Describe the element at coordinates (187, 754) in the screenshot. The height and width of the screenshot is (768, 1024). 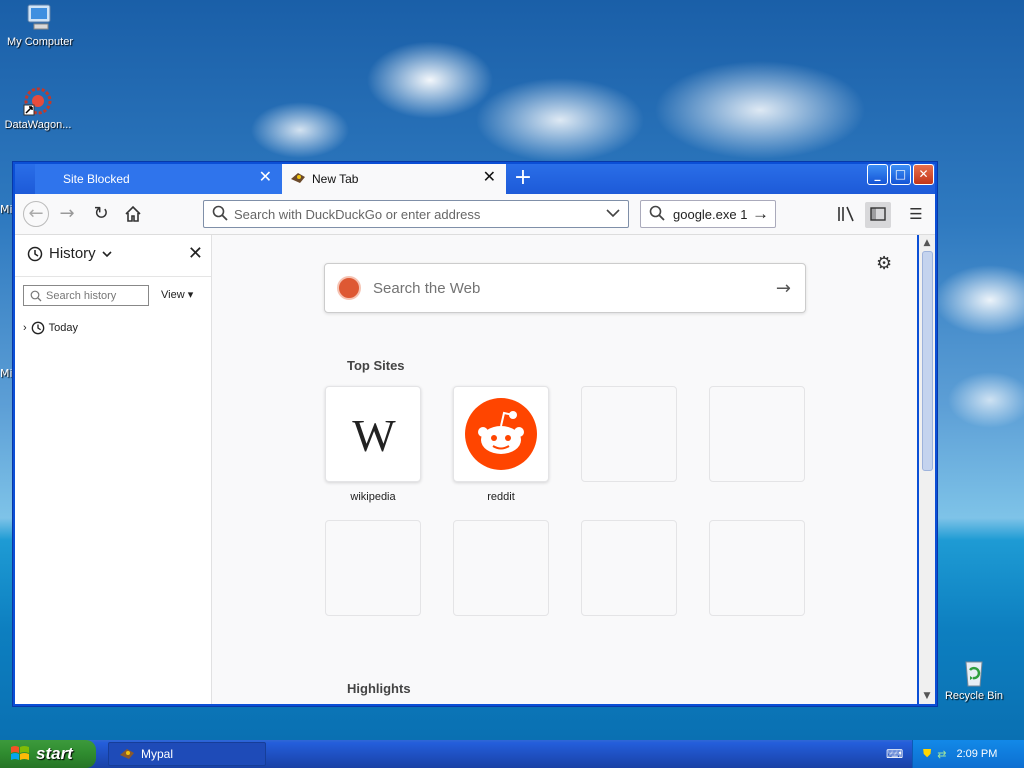
I see `taskbar-item-mypal: Mypal` at that location.